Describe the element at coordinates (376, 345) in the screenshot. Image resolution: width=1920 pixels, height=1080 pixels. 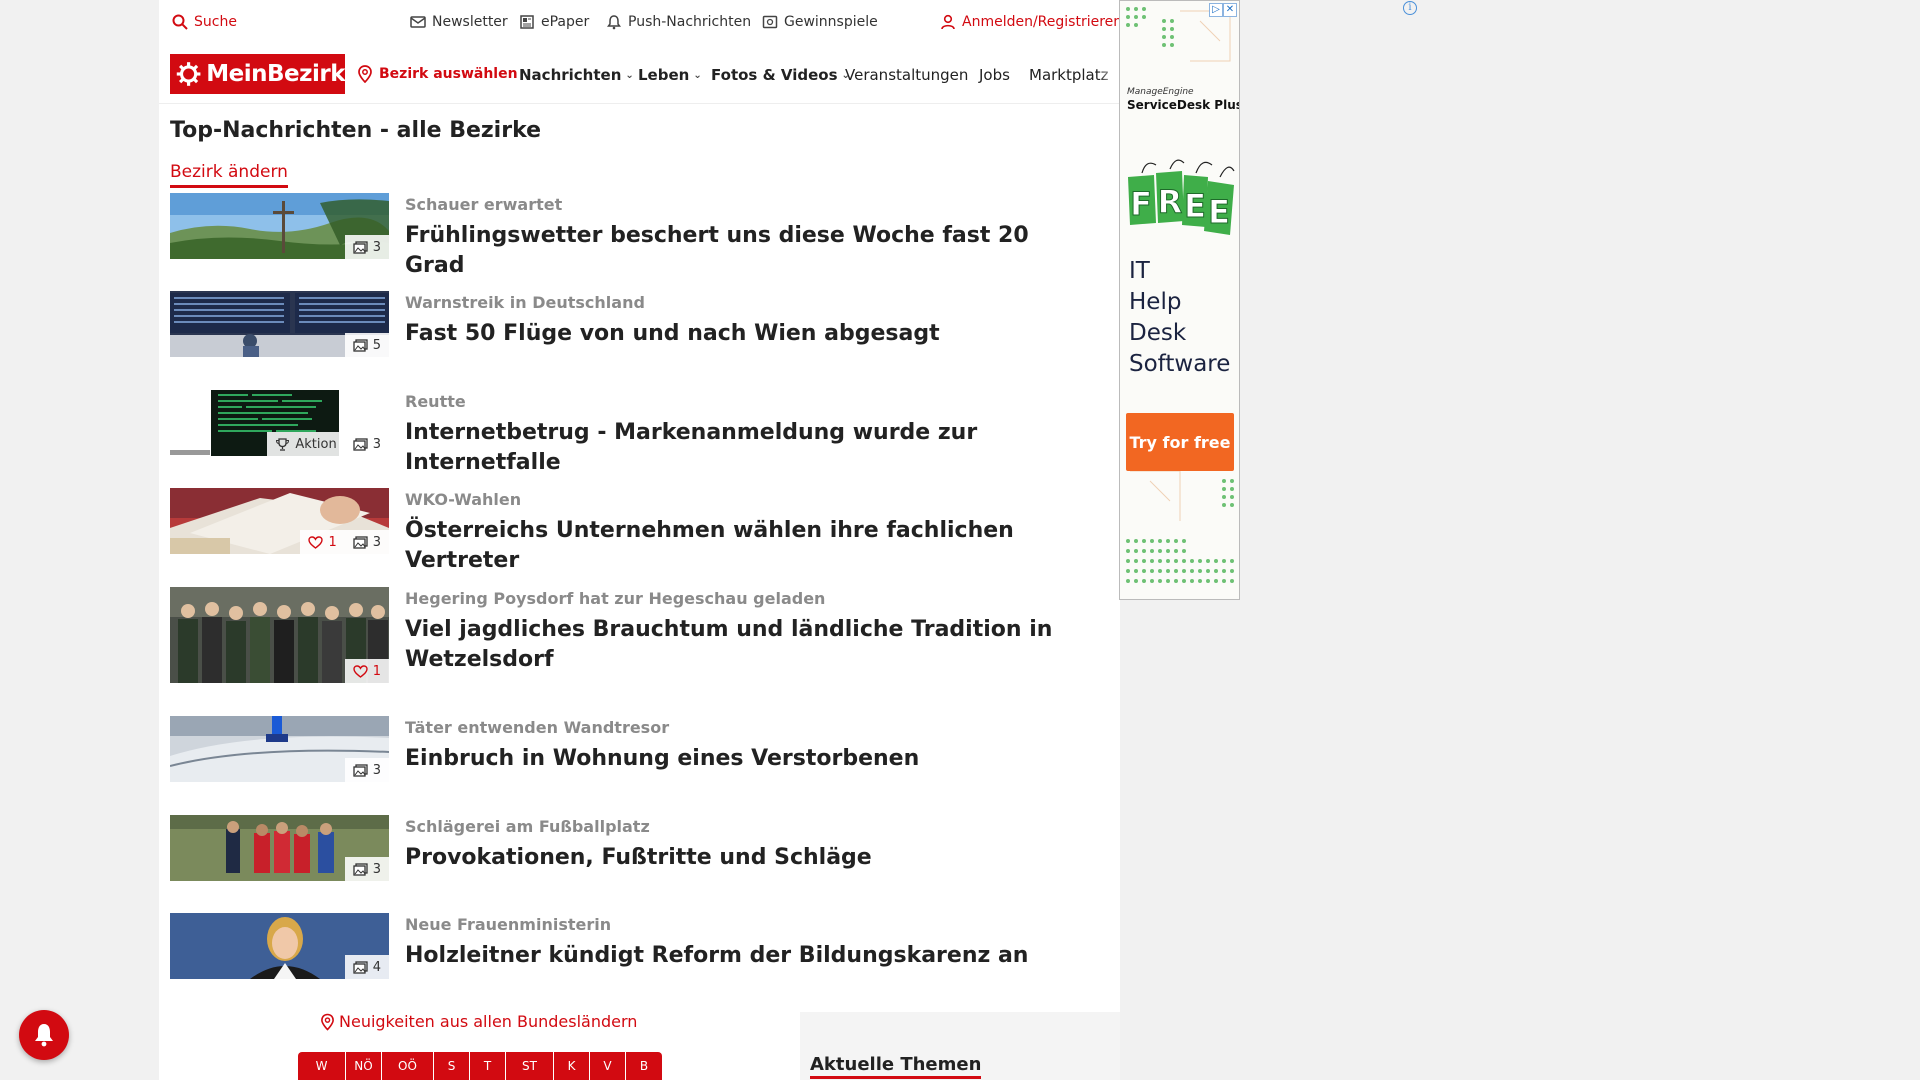
I see `photo-count: 5` at that location.